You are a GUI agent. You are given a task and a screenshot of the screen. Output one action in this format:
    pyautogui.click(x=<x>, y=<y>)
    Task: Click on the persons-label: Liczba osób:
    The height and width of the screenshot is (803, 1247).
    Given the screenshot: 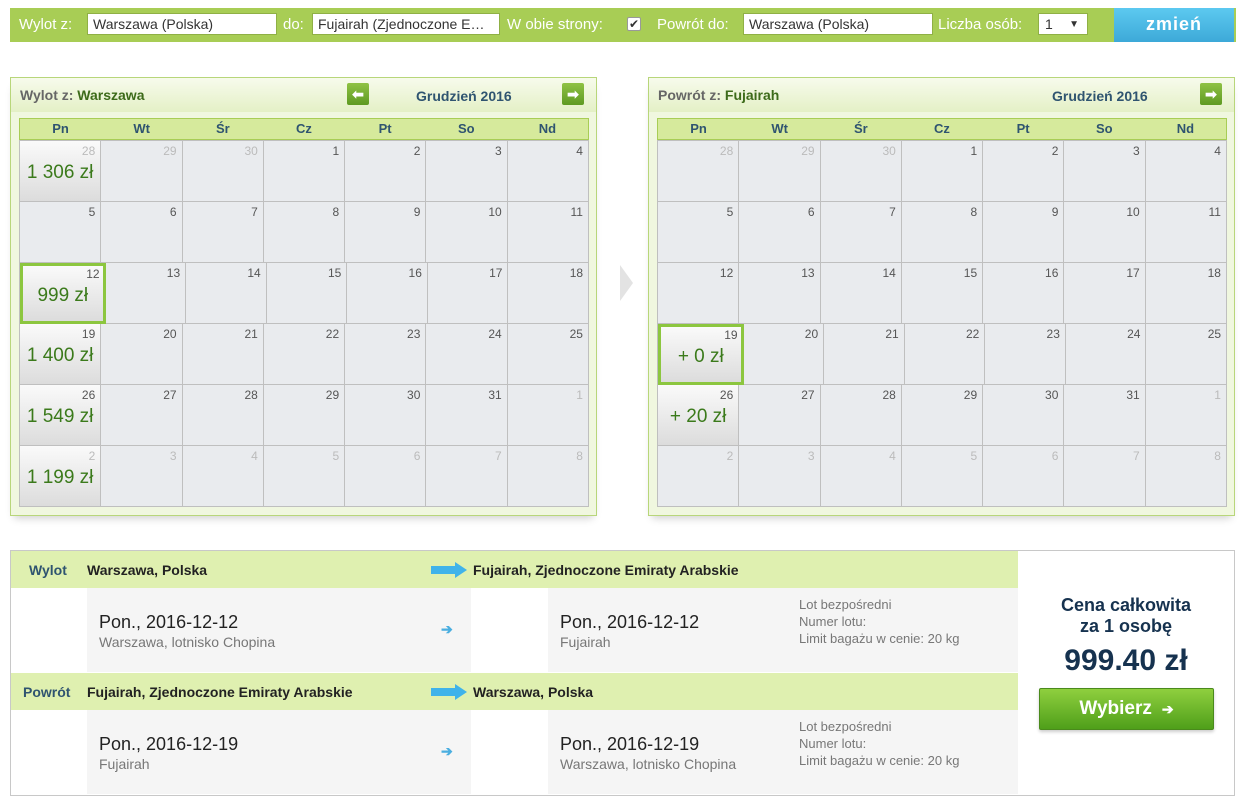 What is the action you would take?
    pyautogui.click(x=980, y=24)
    